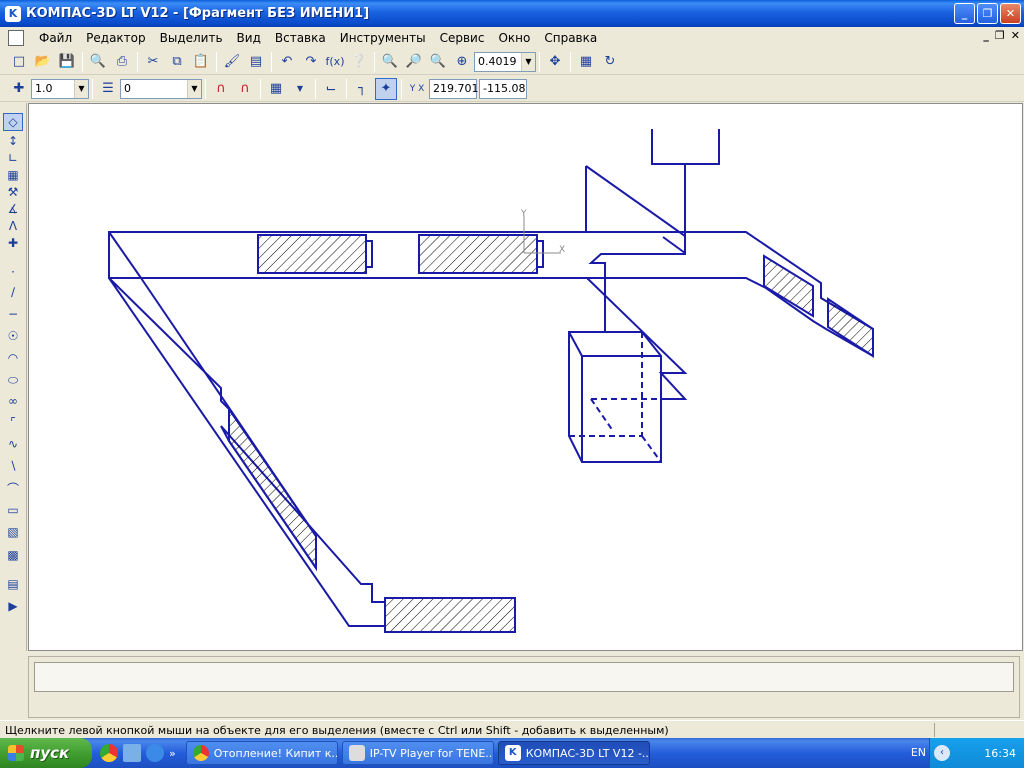 The width and height of the screenshot is (1024, 768). What do you see at coordinates (918, 752) in the screenshot?
I see `language-indicator: EN` at bounding box center [918, 752].